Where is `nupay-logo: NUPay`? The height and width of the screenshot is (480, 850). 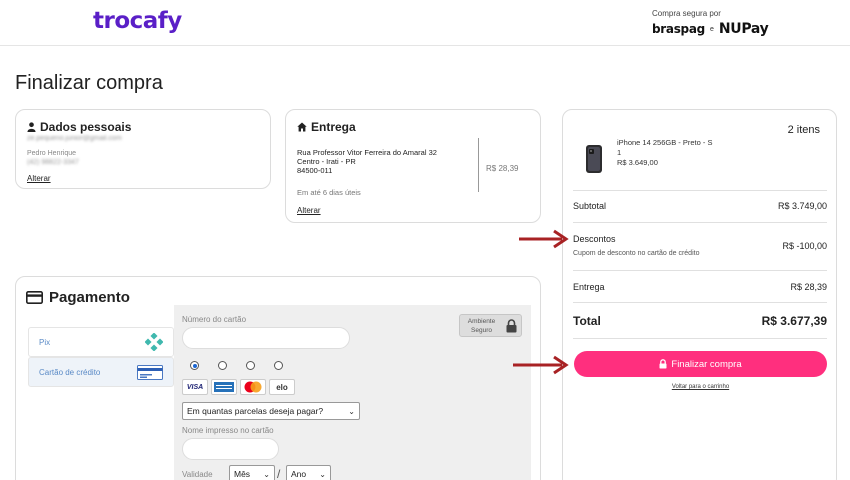
nupay-logo: NUPay is located at coordinates (743, 29).